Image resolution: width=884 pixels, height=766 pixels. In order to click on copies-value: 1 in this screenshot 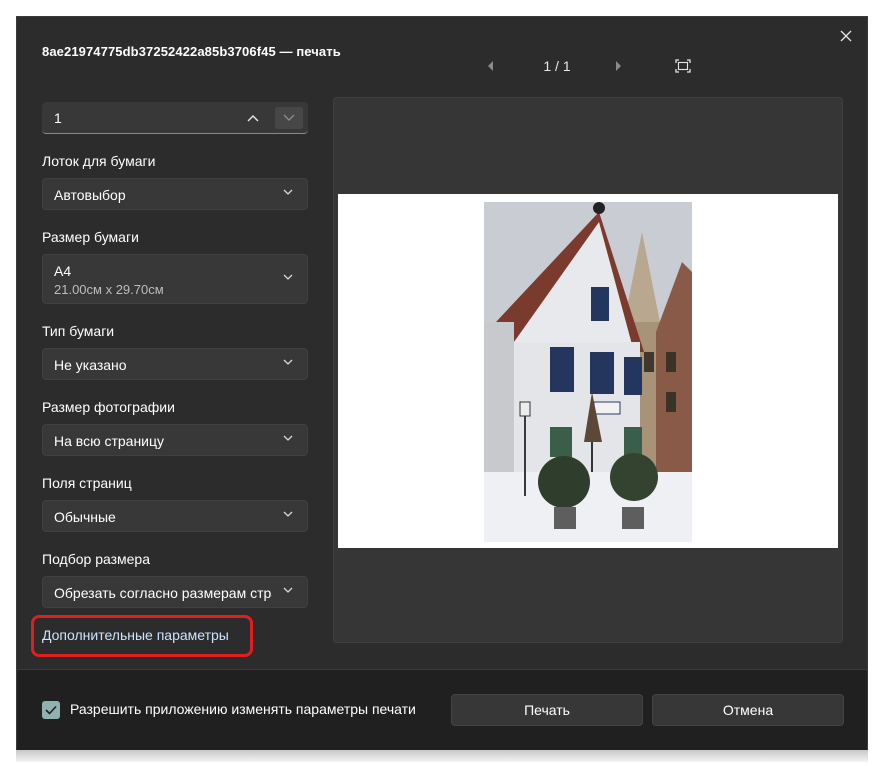, I will do `click(58, 118)`.